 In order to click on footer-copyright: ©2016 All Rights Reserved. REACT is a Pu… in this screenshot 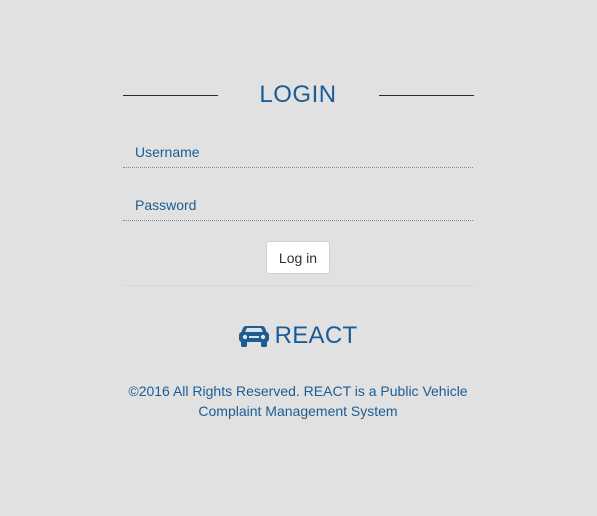, I will do `click(298, 401)`.